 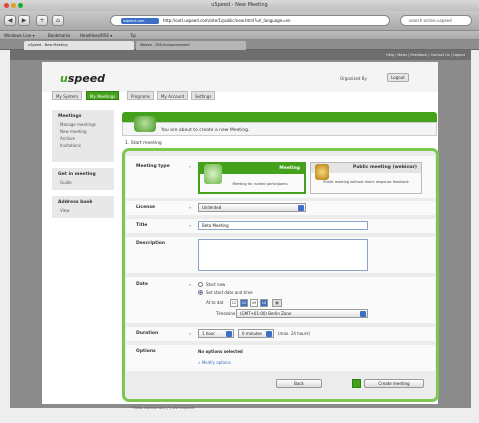 I want to click on calendar-icon: ▦, so click(x=277, y=303).